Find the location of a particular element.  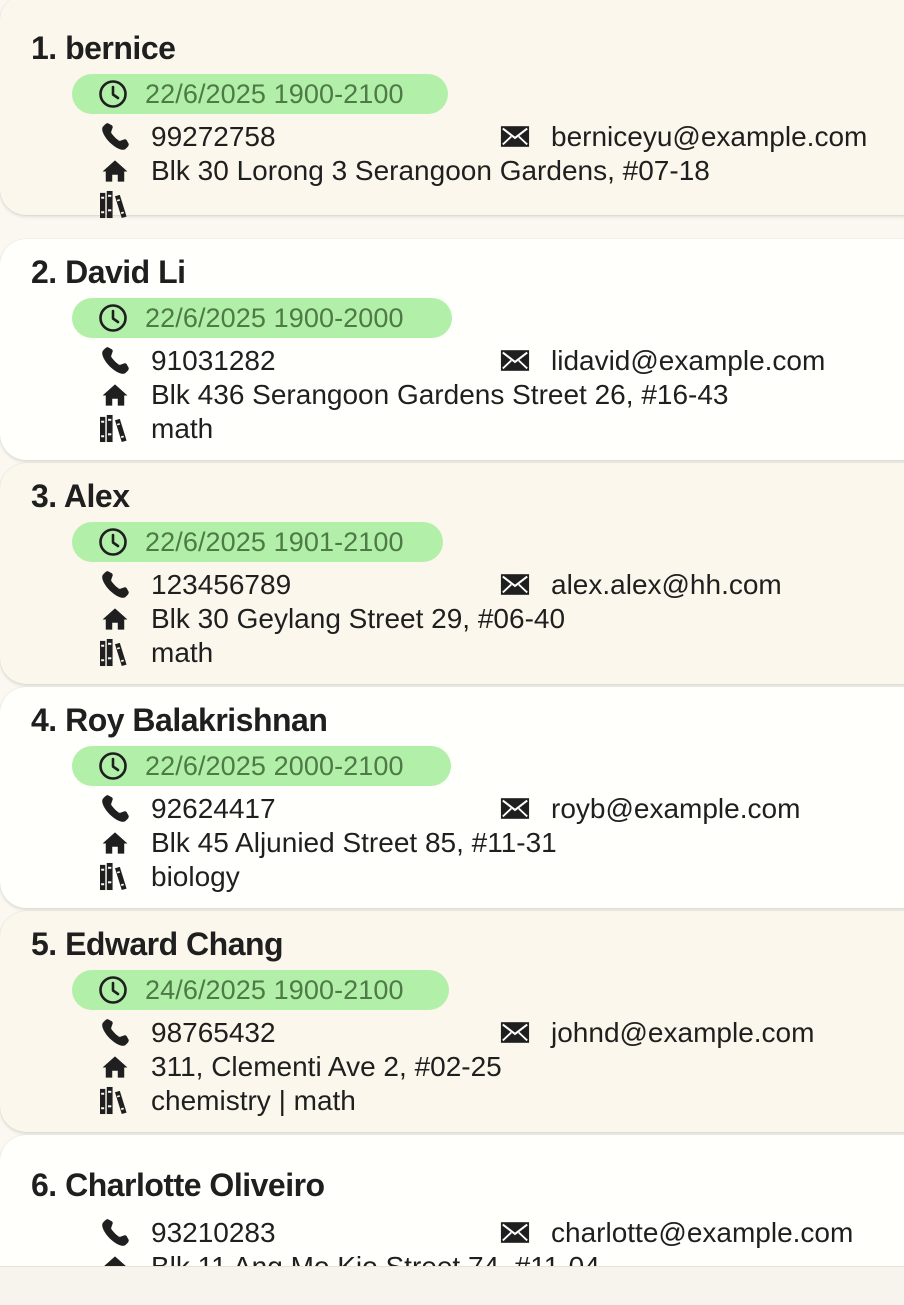

time-slot-badge: 22/6/2025 1900-2000 is located at coordinates (262, 318).